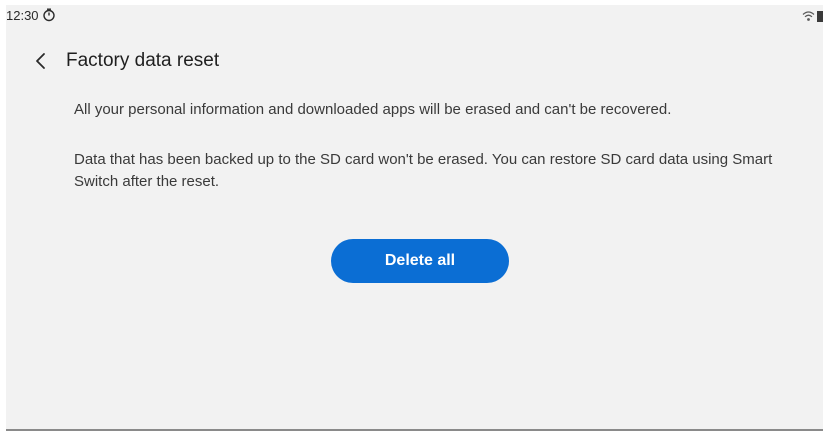 This screenshot has width=823, height=434. I want to click on app-header: Factory data reset, so click(414, 60).